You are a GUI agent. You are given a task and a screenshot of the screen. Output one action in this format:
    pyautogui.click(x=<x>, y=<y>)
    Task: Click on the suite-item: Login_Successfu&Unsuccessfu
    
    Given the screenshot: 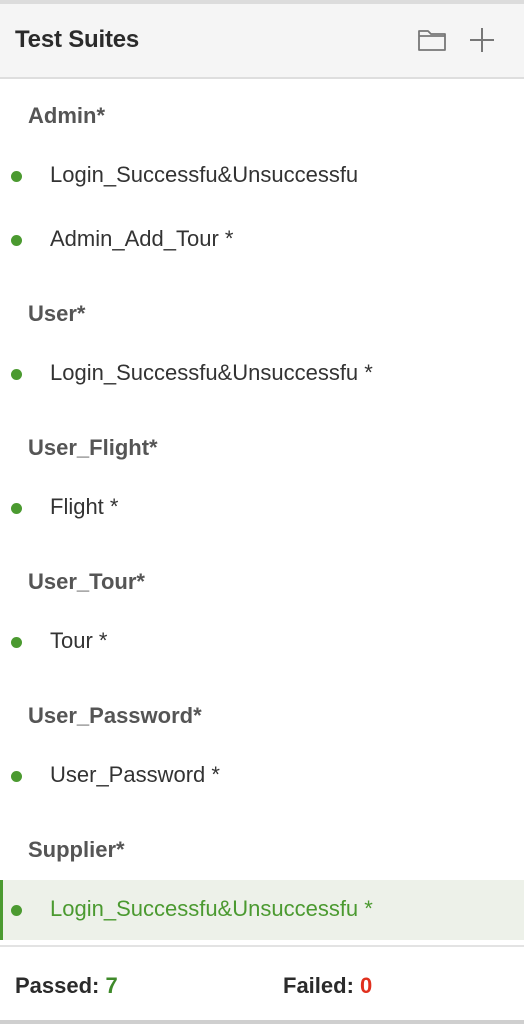 What is the action you would take?
    pyautogui.click(x=262, y=176)
    